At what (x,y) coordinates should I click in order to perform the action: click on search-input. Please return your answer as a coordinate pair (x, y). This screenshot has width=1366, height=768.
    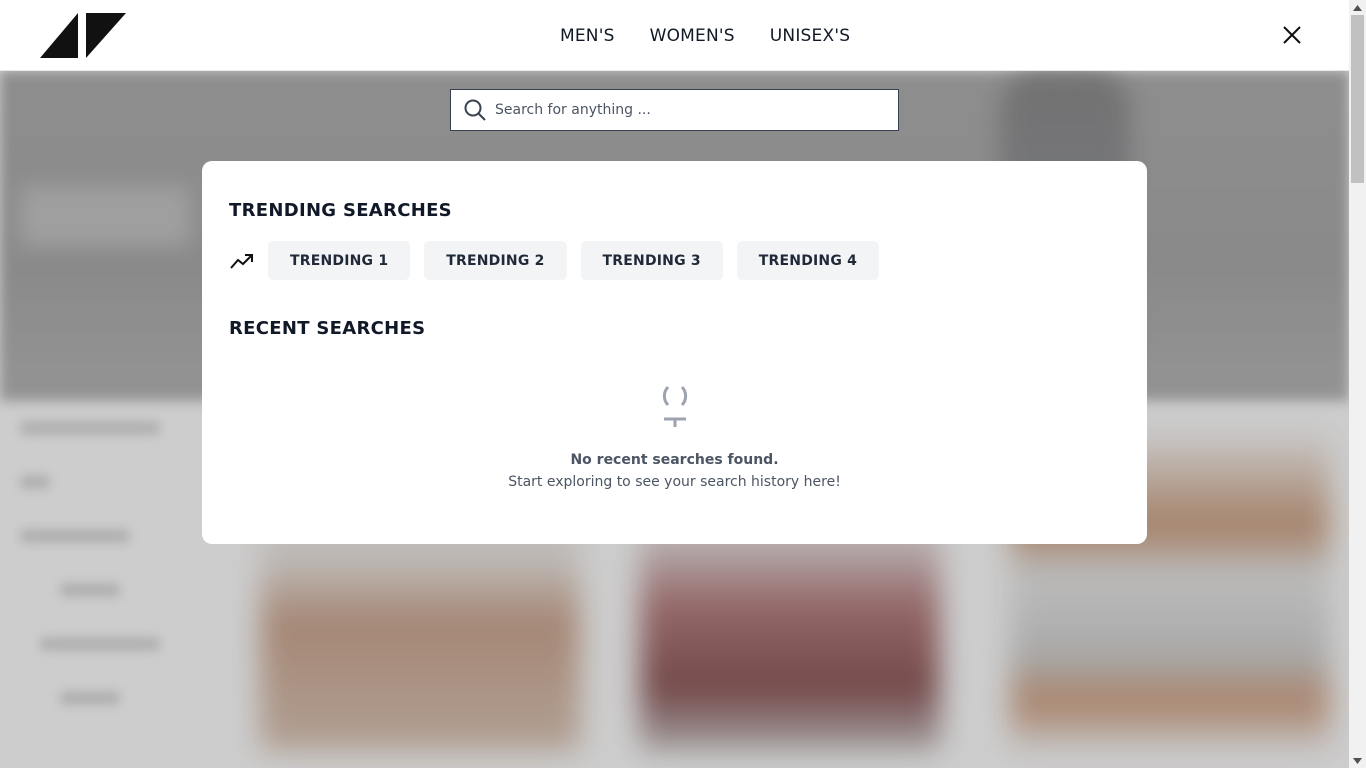
    Looking at the image, I should click on (696, 110).